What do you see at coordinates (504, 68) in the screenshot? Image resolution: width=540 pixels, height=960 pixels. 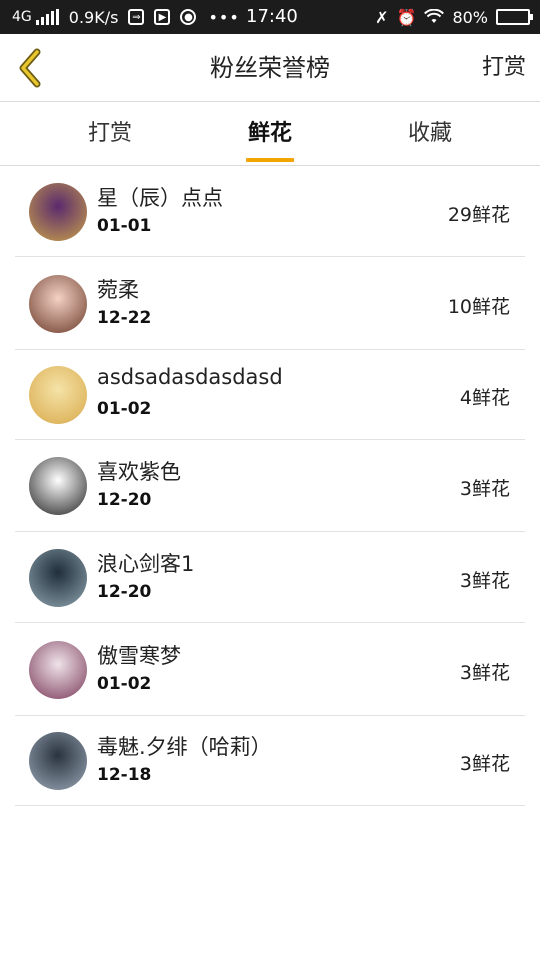 I see `reward-button: 打赏` at bounding box center [504, 68].